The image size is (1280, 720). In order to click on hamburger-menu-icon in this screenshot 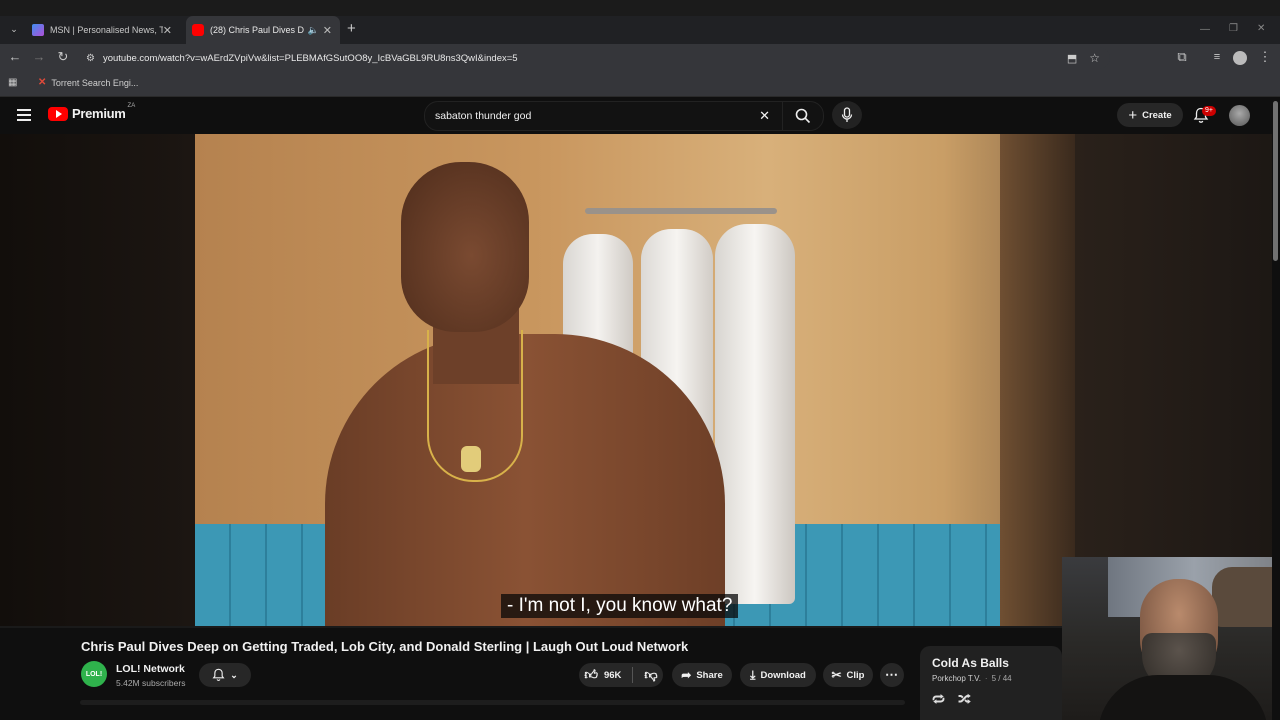, I will do `click(24, 115)`.